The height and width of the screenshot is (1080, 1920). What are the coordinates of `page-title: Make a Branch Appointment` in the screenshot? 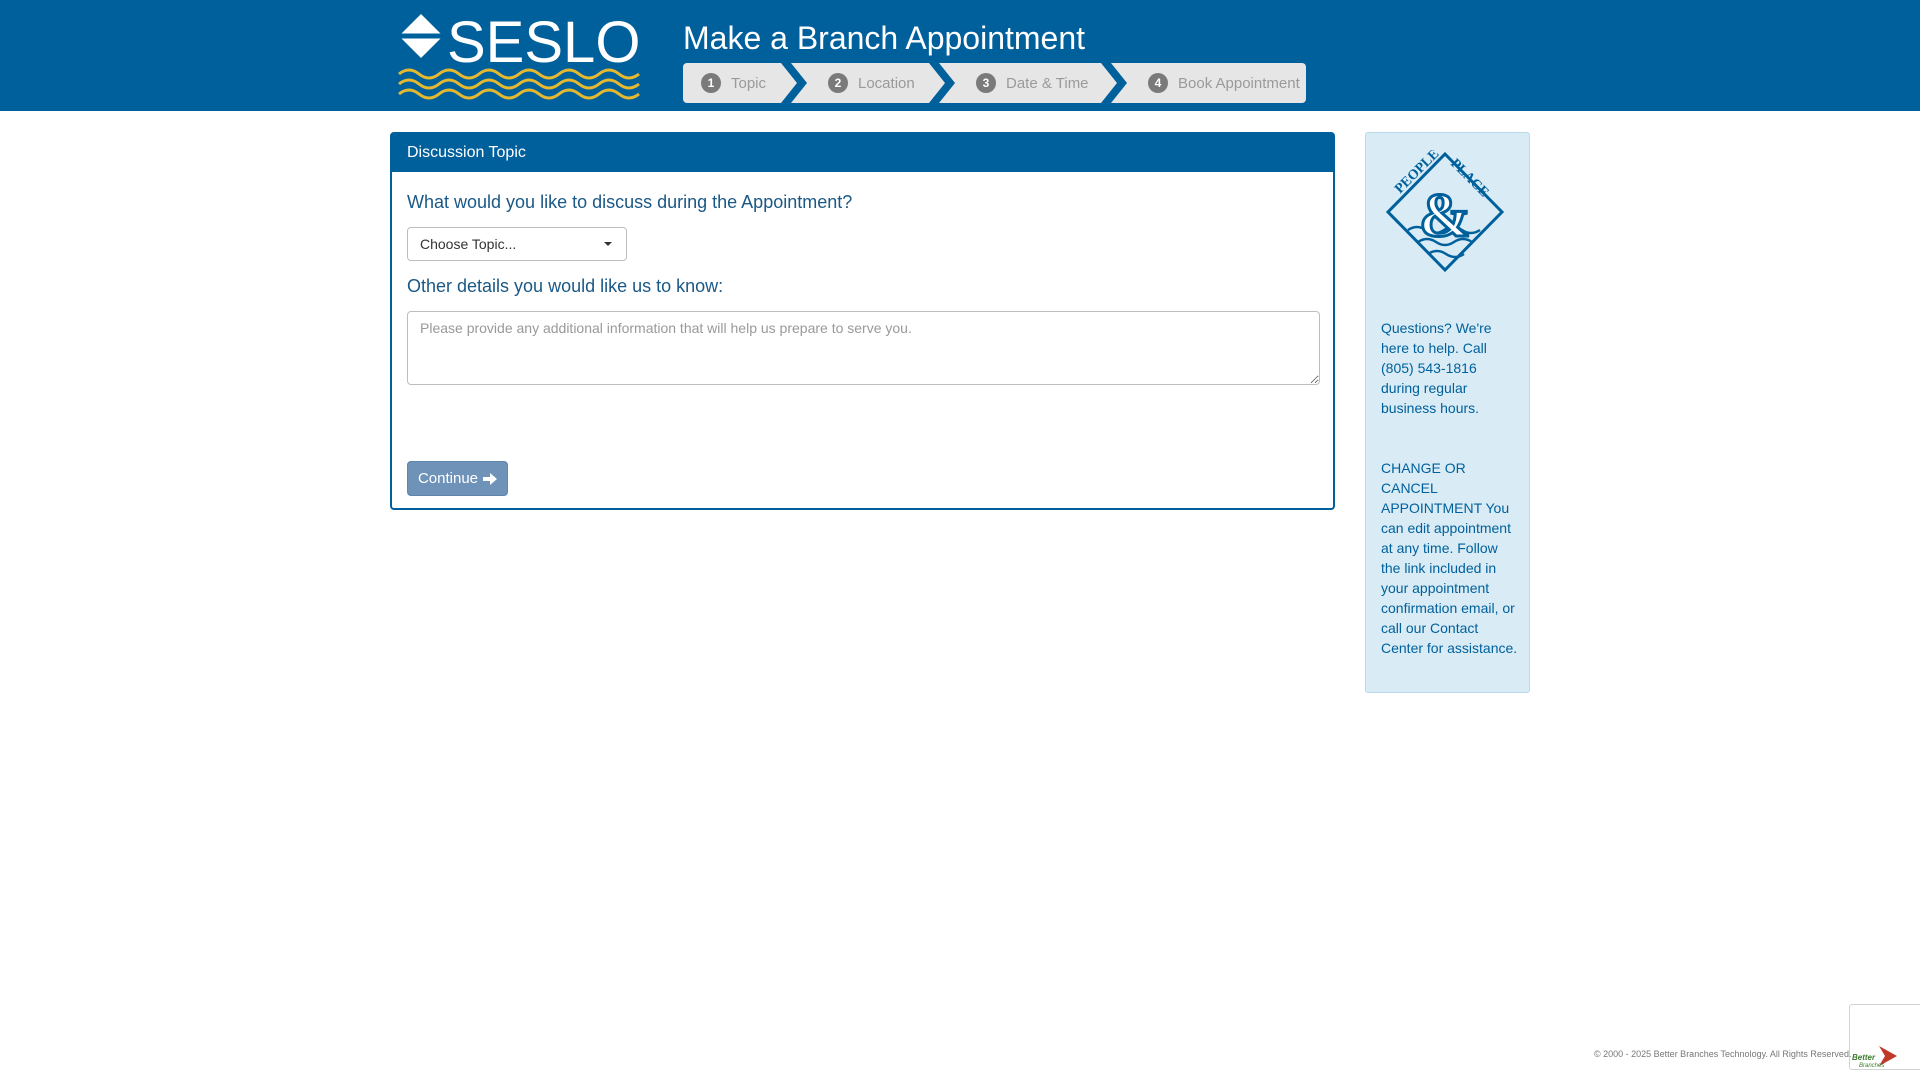 It's located at (884, 38).